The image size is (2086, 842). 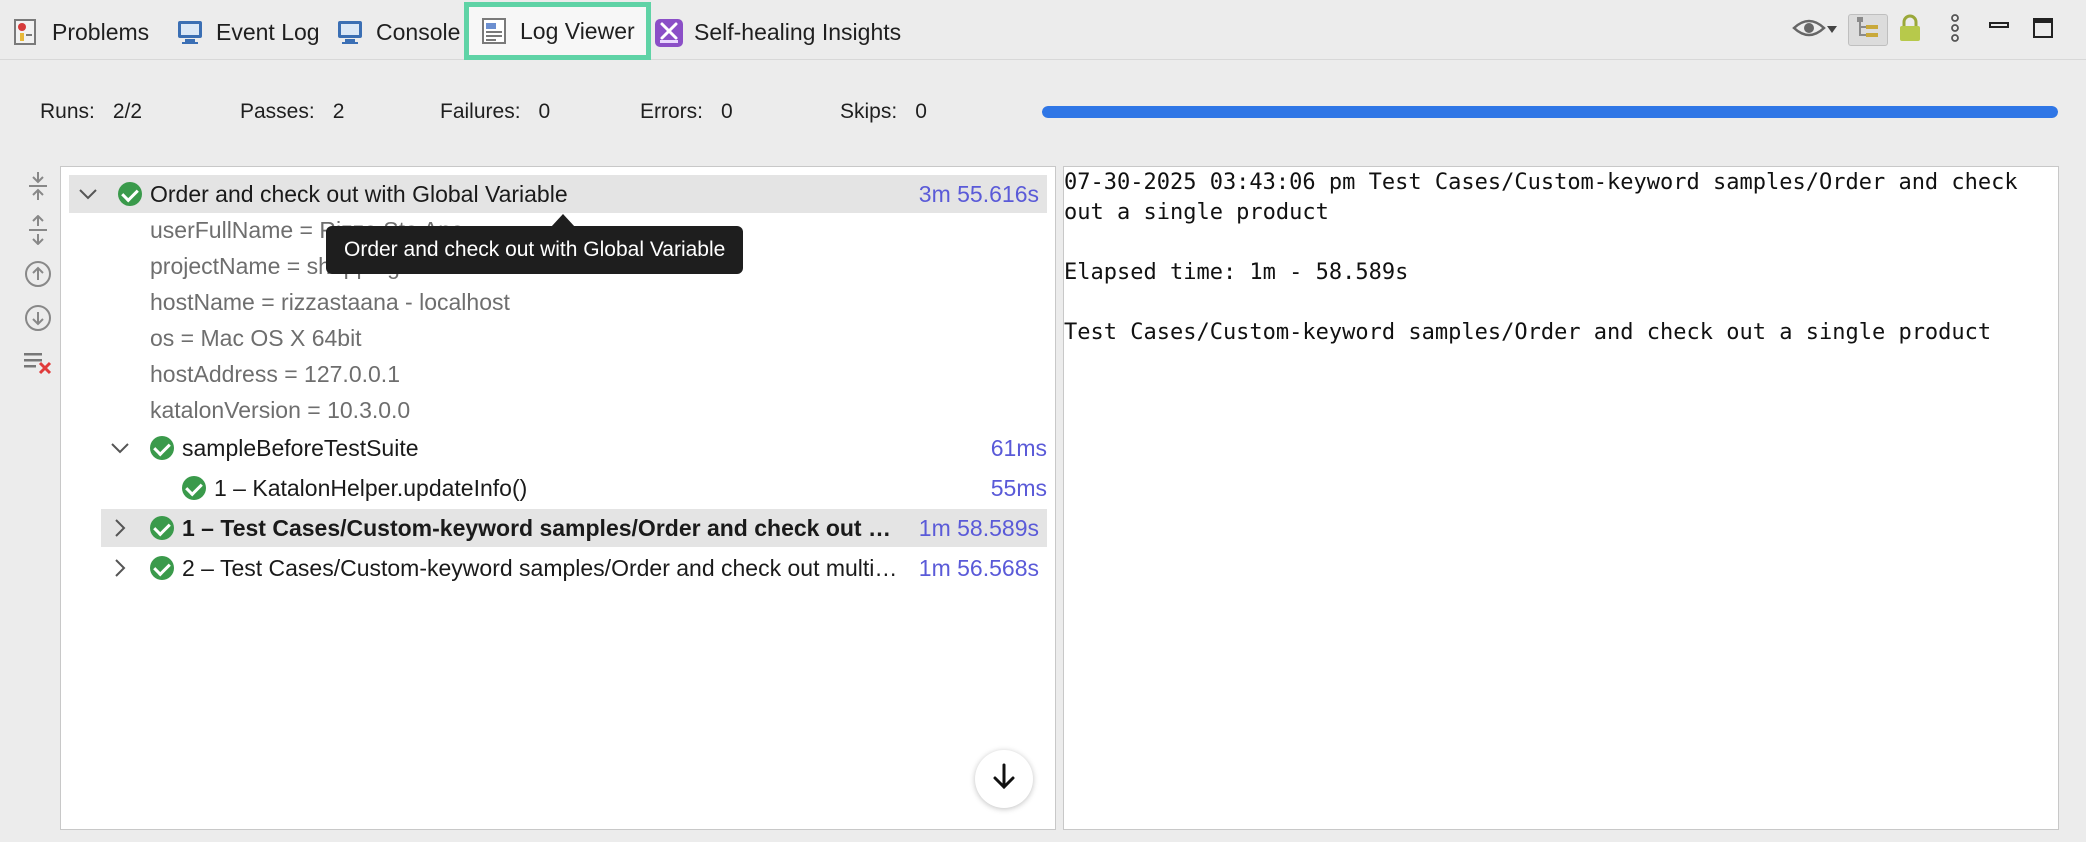 I want to click on arrow-down-icon, so click(x=1004, y=779).